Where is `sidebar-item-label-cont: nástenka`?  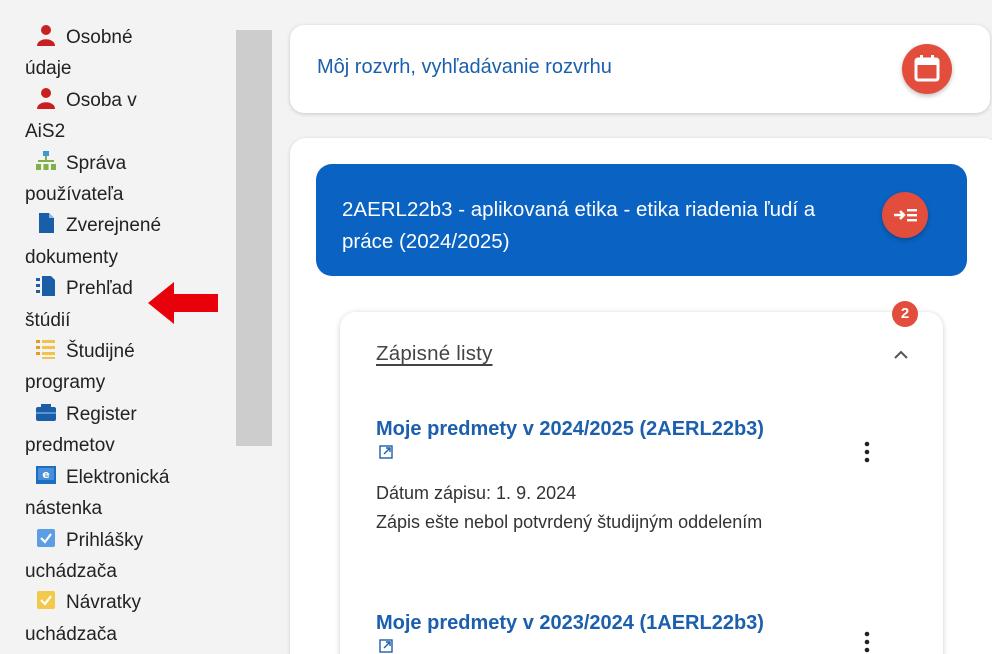 sidebar-item-label-cont: nástenka is located at coordinates (64, 509).